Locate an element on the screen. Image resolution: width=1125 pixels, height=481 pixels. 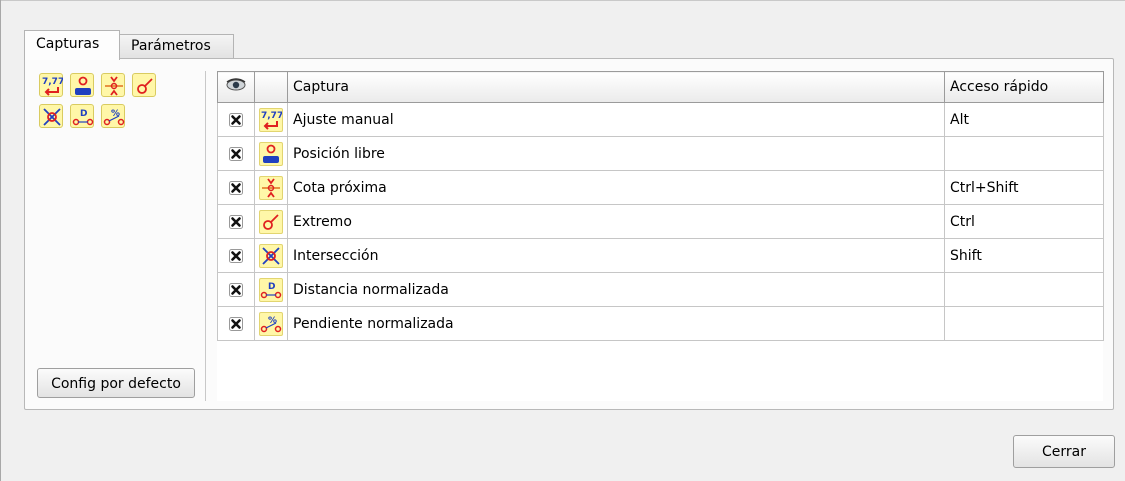
table-row: % Pendiente normalizada is located at coordinates (660, 323).